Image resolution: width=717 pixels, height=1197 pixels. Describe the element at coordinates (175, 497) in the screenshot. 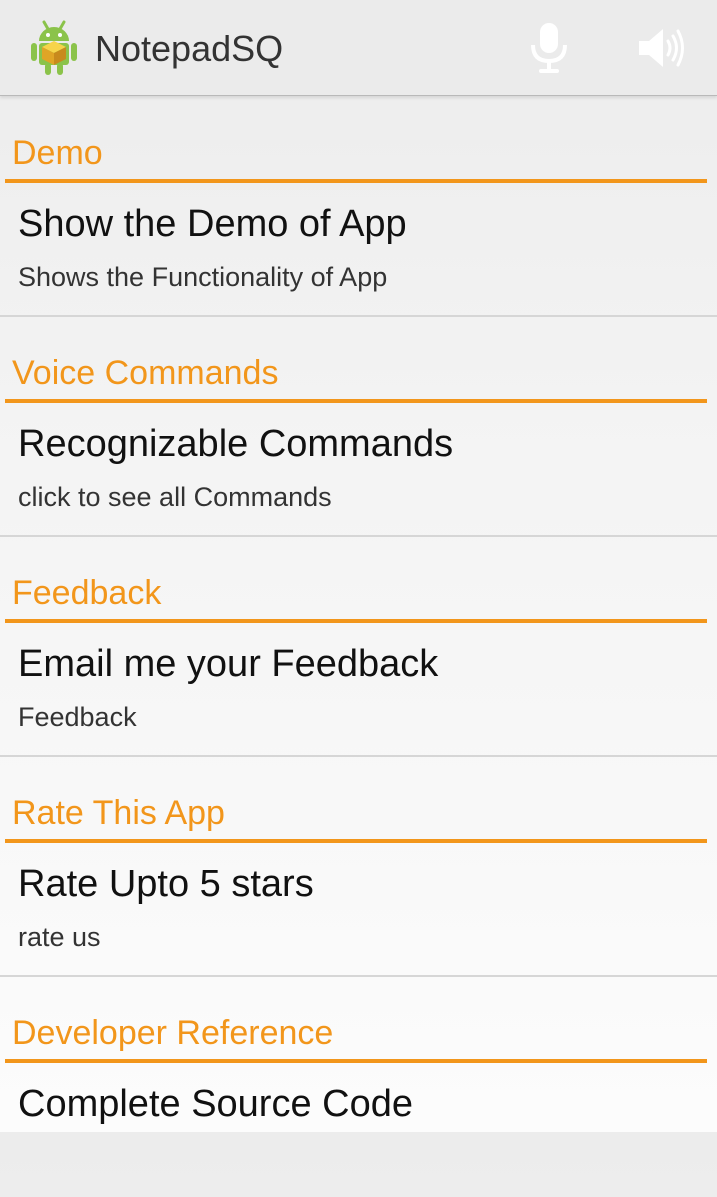

I see `pref-summary: click to see all Commands` at that location.